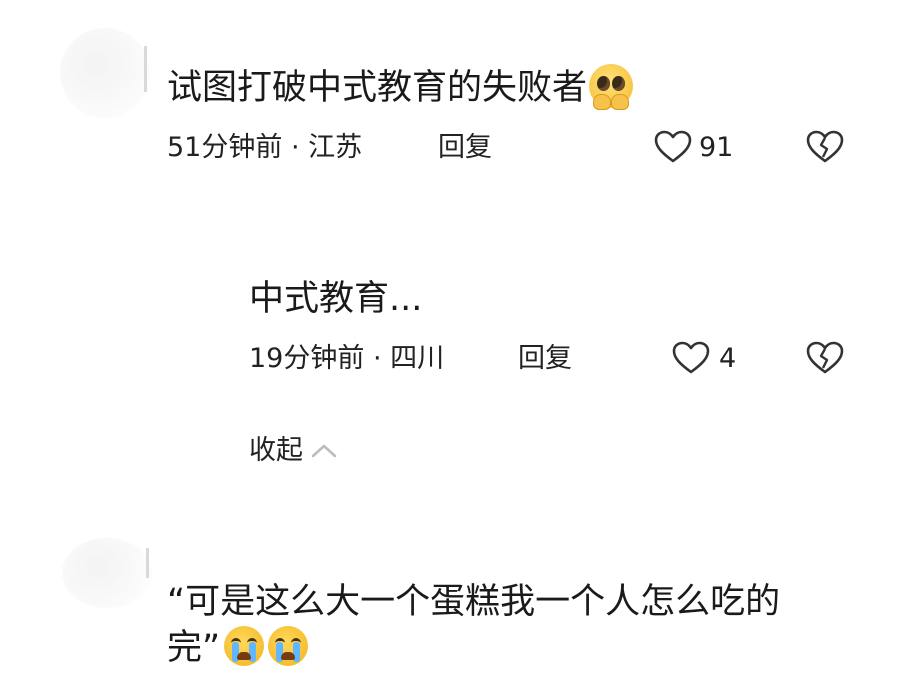 This screenshot has width=900, height=681. I want to click on chevron-up-icon, so click(324, 451).